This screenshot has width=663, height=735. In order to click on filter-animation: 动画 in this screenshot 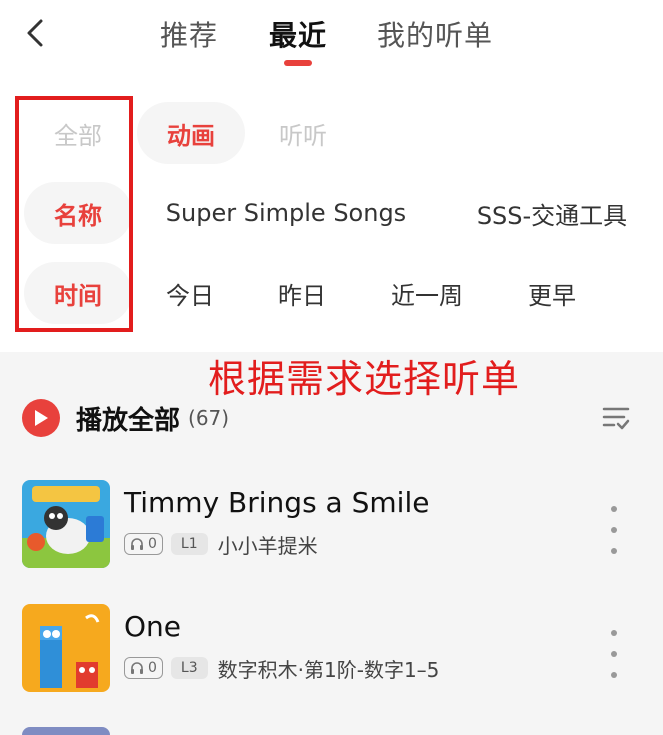, I will do `click(191, 133)`.